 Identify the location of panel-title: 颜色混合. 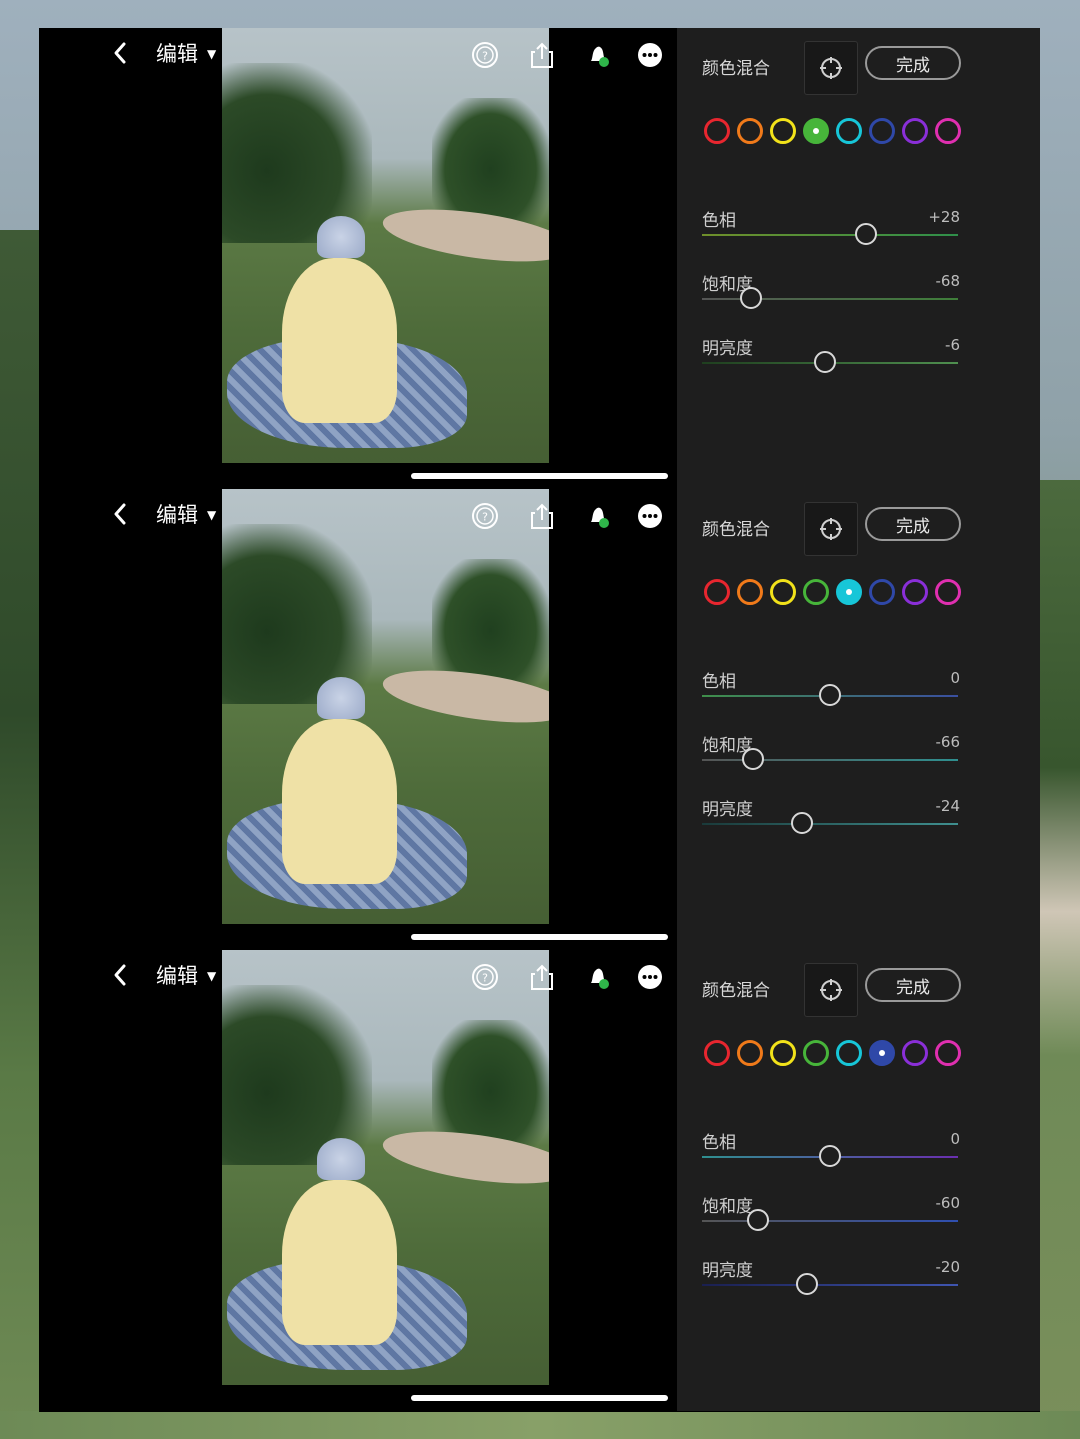
(736, 991).